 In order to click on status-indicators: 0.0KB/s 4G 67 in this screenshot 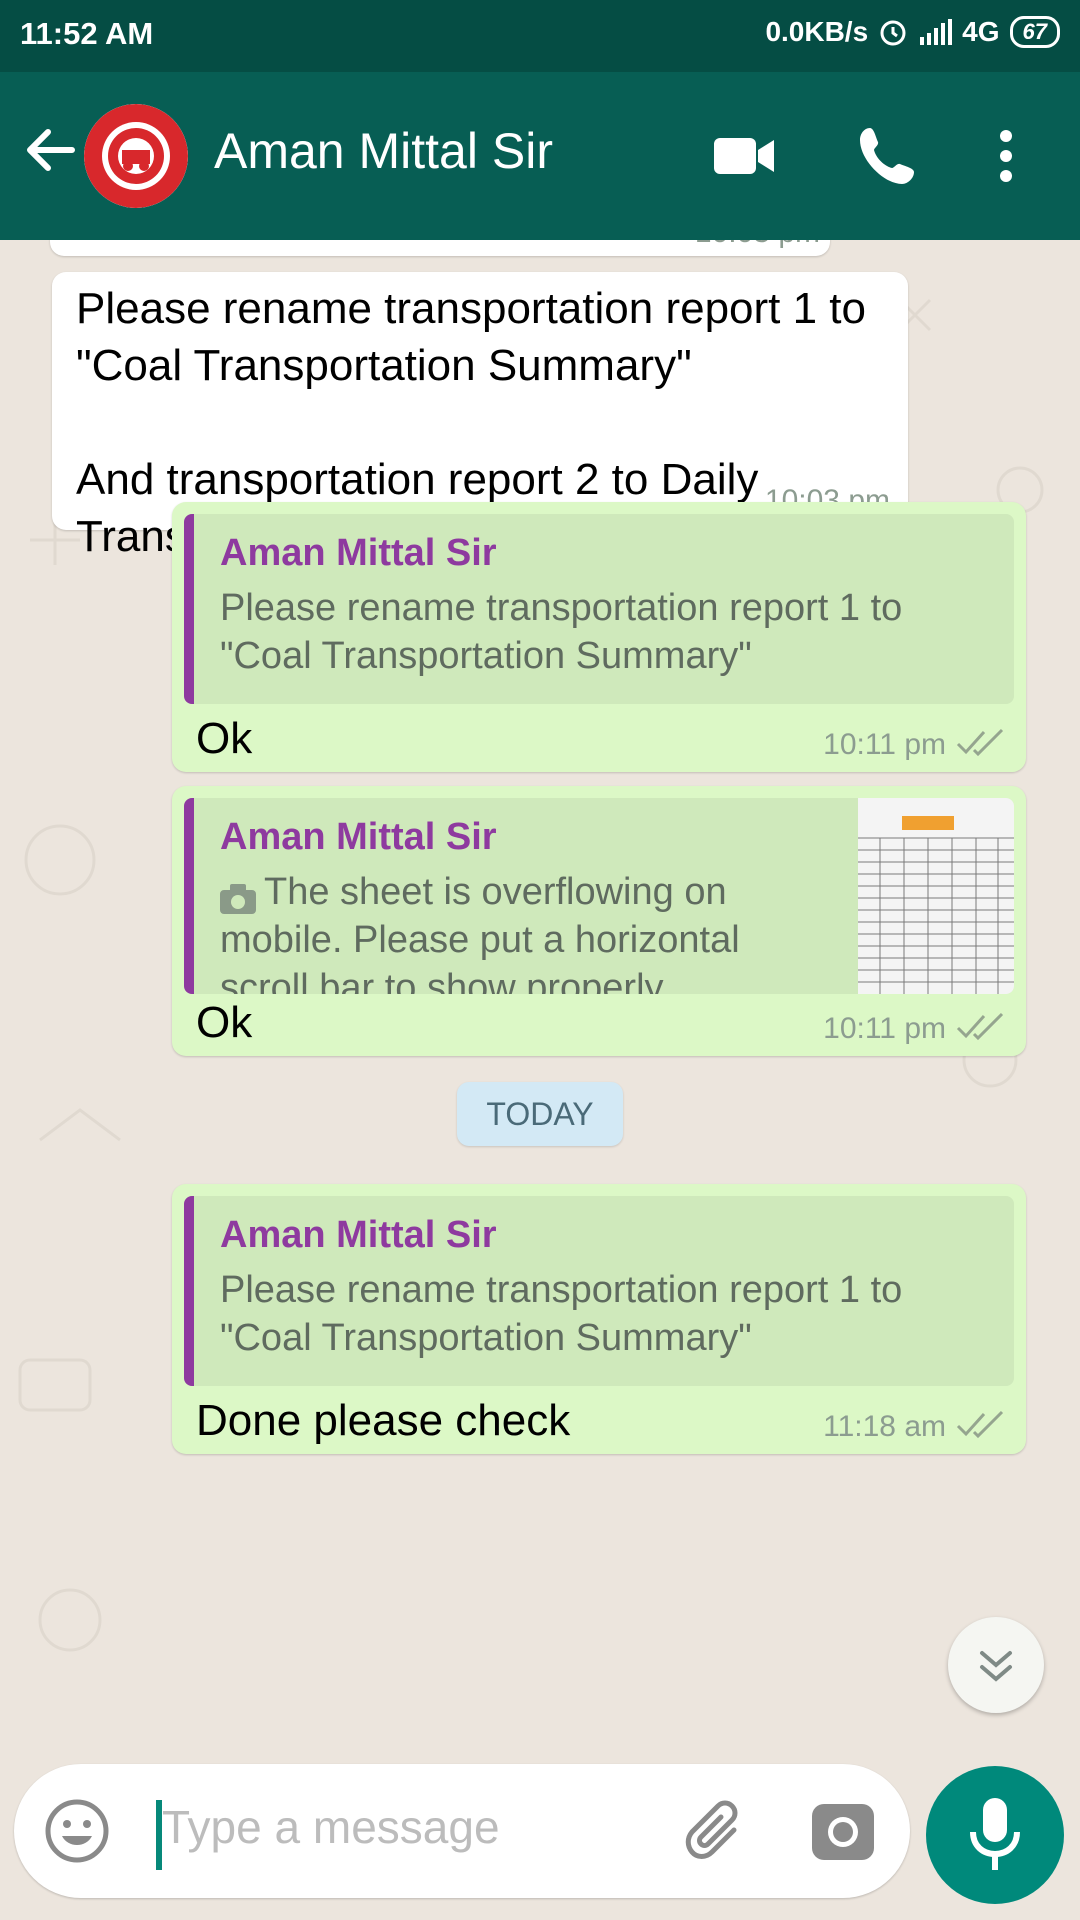, I will do `click(912, 32)`.